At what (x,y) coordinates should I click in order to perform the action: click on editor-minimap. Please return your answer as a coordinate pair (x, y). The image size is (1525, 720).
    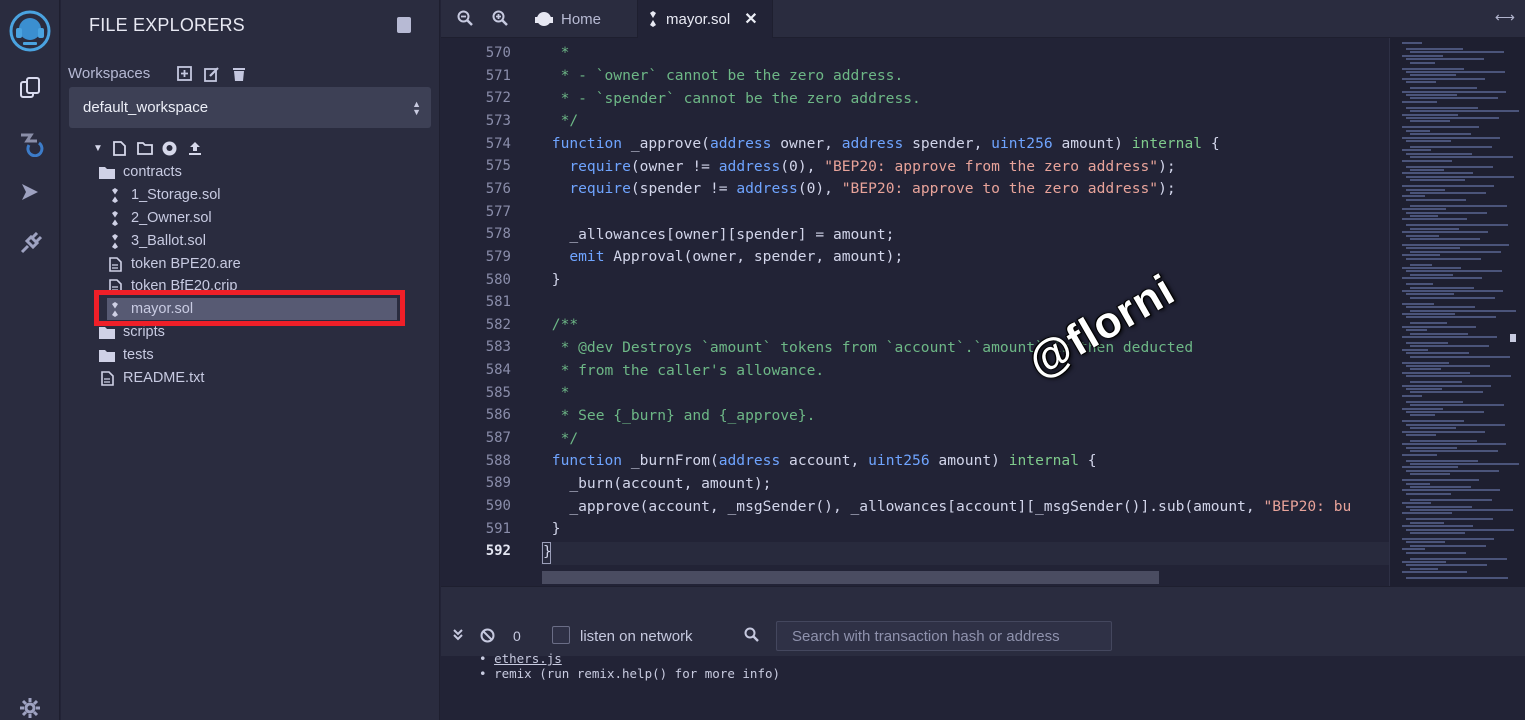
    Looking at the image, I should click on (1457, 312).